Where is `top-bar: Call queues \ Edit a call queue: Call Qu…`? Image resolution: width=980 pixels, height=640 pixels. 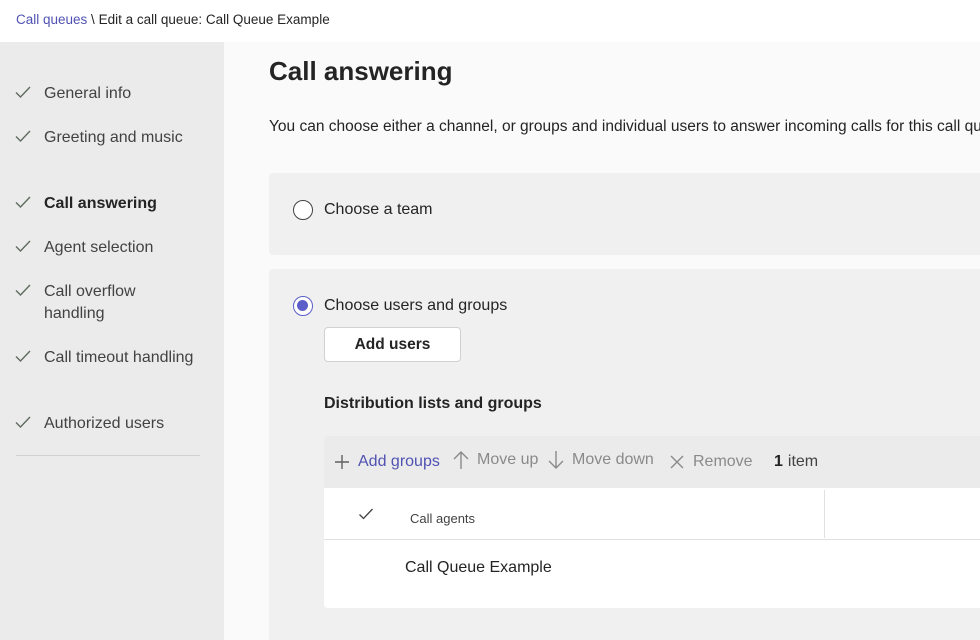
top-bar: Call queues \ Edit a call queue: Call Qu… is located at coordinates (490, 21).